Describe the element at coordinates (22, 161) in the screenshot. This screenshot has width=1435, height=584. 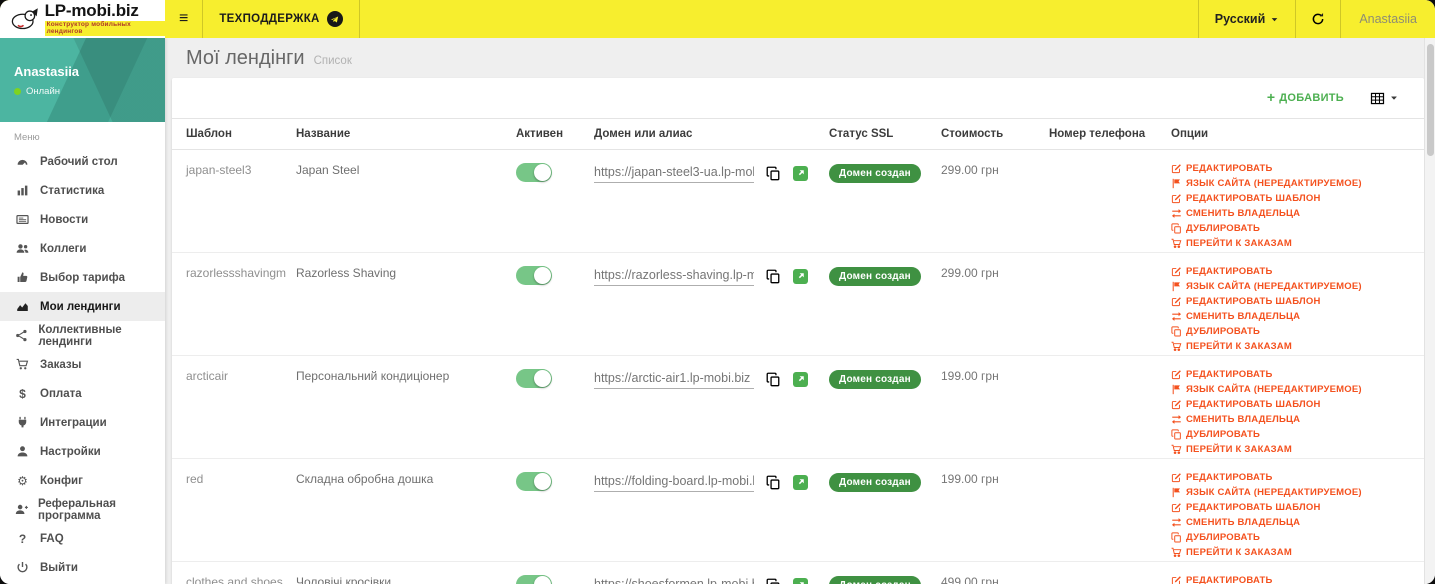
I see `dashboard-icon` at that location.